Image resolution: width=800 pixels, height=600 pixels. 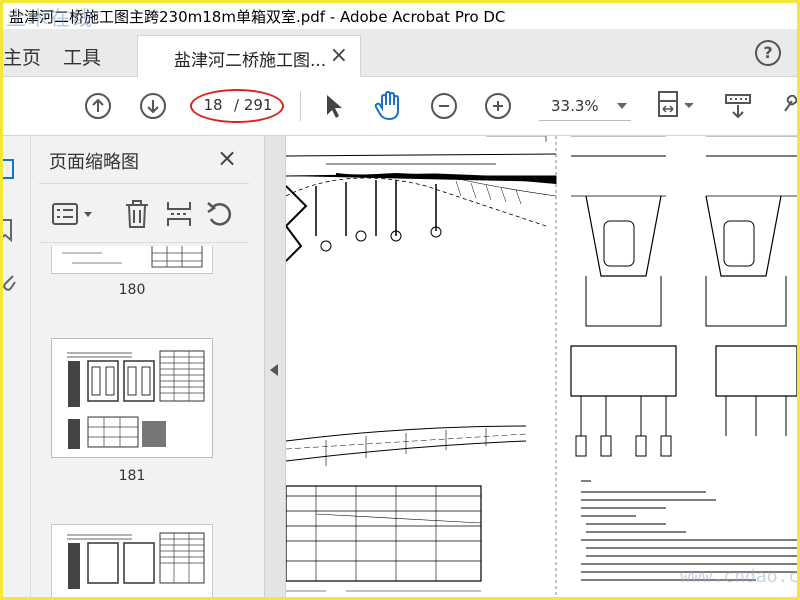 What do you see at coordinates (179, 214) in the screenshot?
I see `insert-page-icon` at bounding box center [179, 214].